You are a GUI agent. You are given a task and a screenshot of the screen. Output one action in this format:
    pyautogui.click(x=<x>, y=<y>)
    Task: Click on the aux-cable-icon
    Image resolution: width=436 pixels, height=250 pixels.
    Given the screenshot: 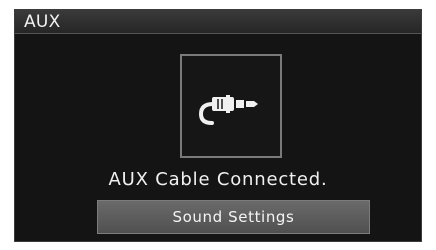 What is the action you would take?
    pyautogui.click(x=228, y=110)
    